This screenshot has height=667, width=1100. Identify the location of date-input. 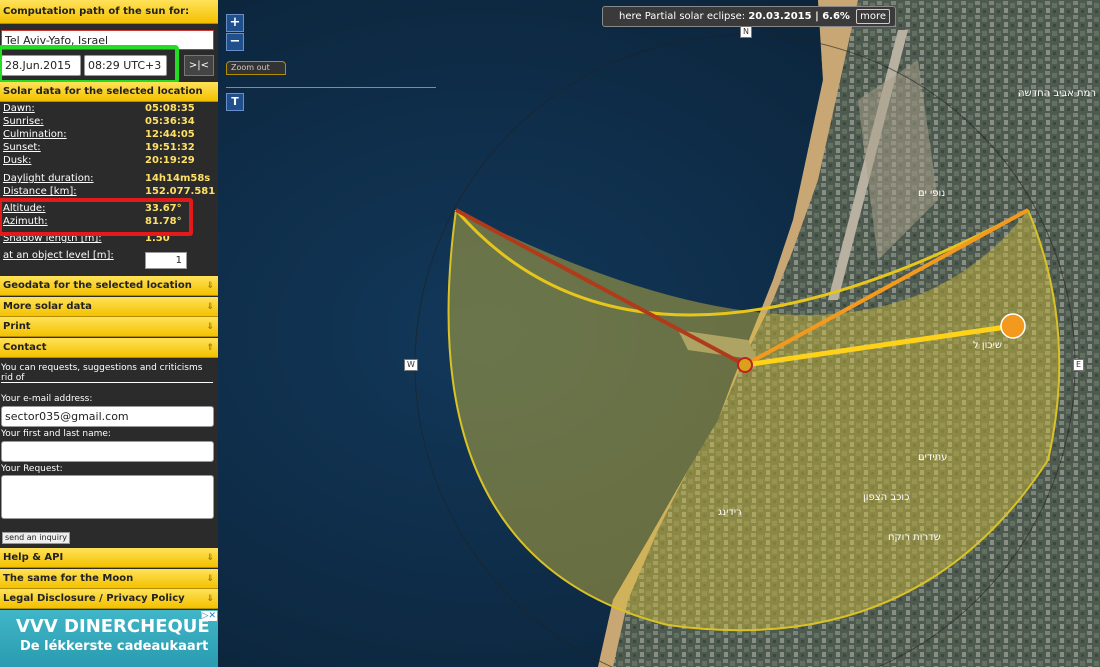
(41, 65).